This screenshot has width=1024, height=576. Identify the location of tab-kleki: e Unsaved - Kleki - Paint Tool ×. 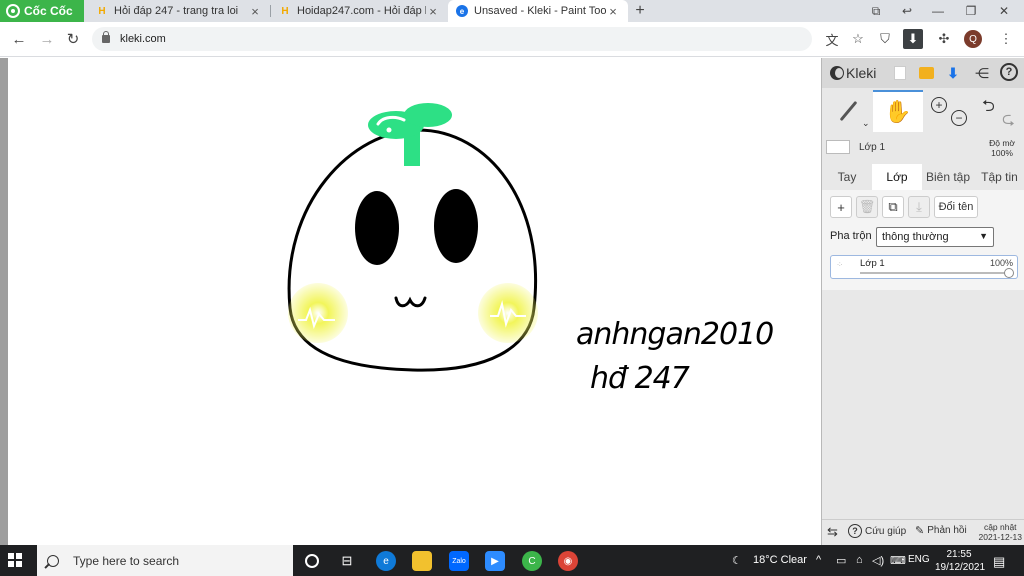
(538, 11).